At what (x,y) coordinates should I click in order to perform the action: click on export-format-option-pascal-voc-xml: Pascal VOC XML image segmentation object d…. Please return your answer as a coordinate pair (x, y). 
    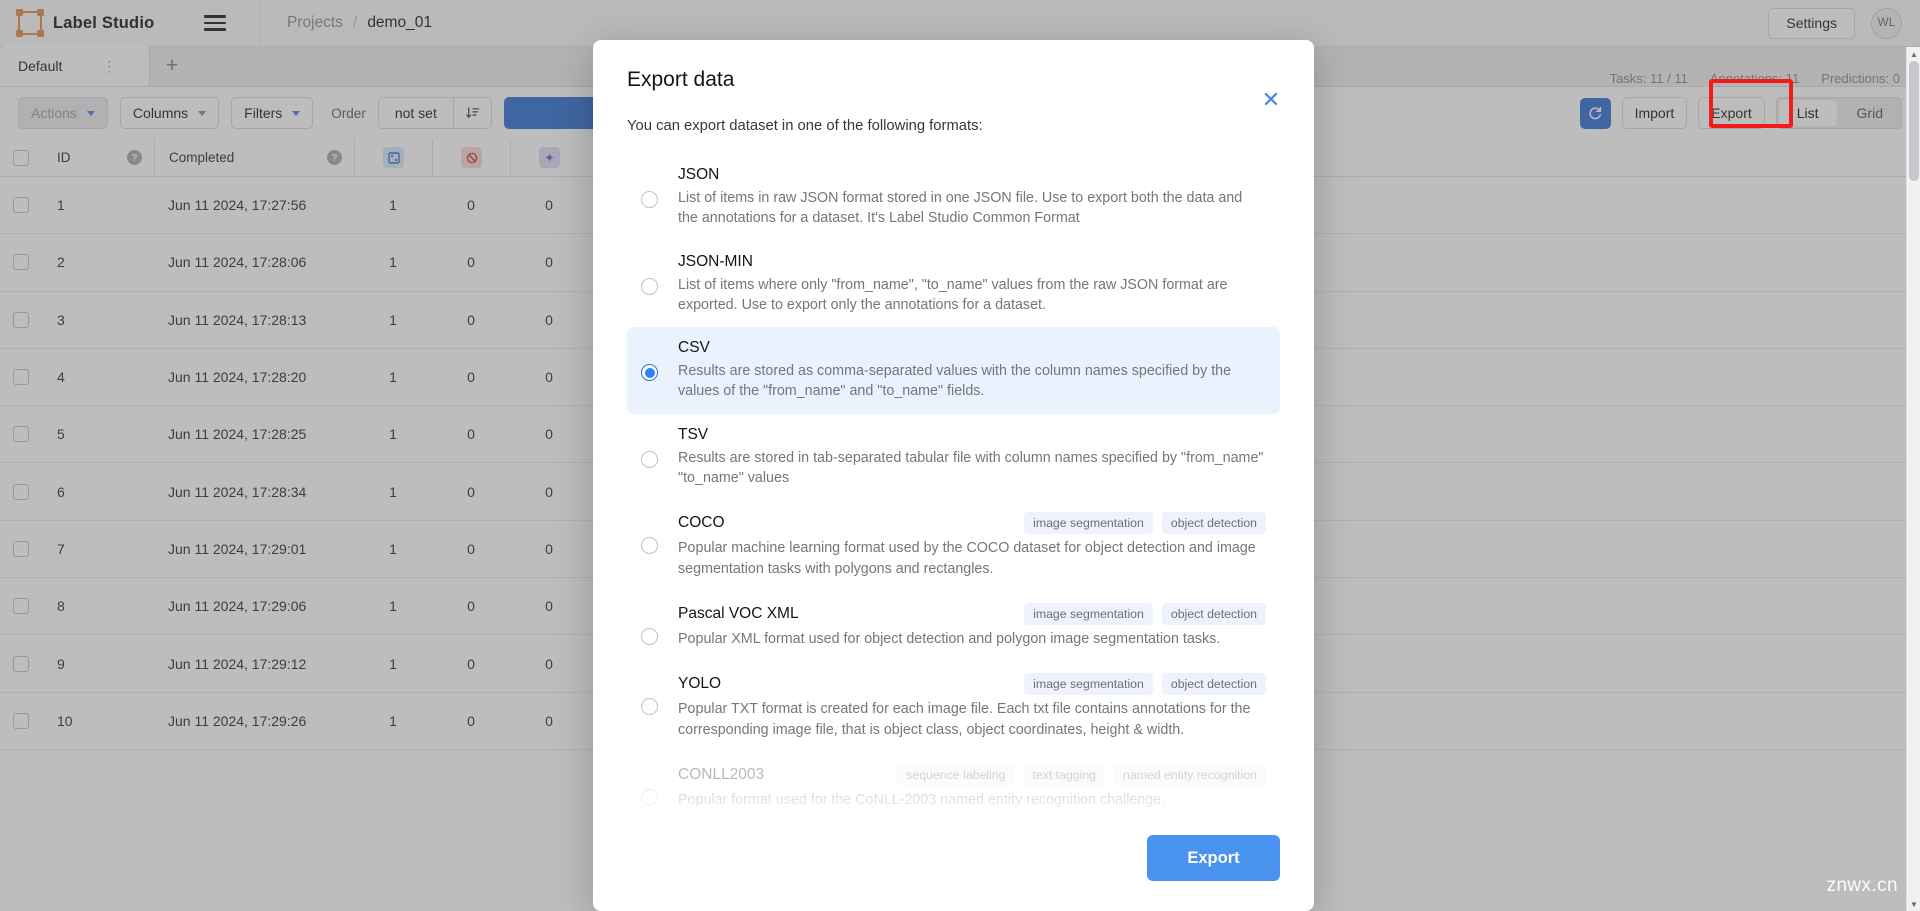
    Looking at the image, I should click on (953, 626).